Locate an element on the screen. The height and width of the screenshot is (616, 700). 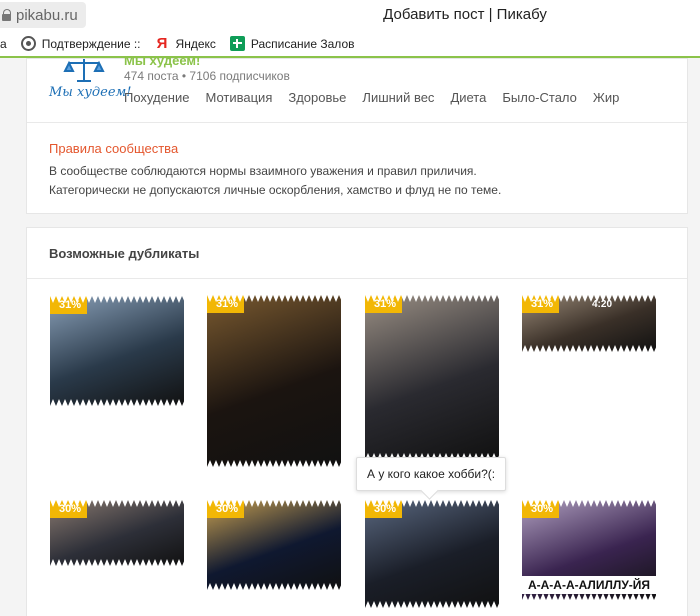
bookmark-confirmation: Подтверждение :: is located at coordinates (80, 43).